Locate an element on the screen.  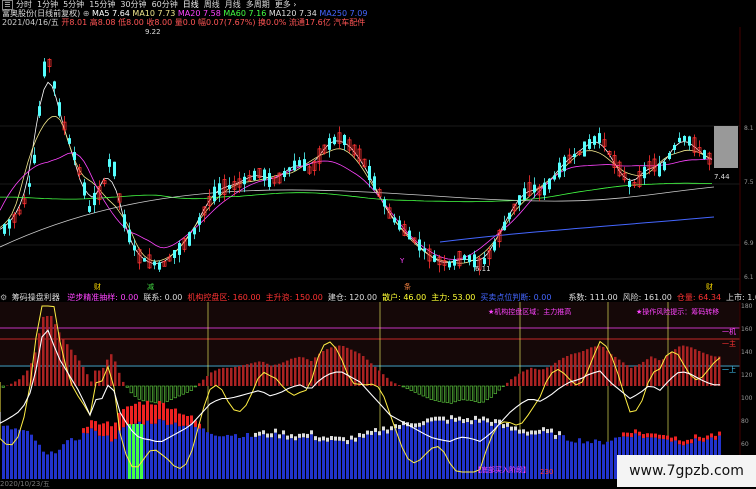
event-marker: Y is located at coordinates (402, 261).